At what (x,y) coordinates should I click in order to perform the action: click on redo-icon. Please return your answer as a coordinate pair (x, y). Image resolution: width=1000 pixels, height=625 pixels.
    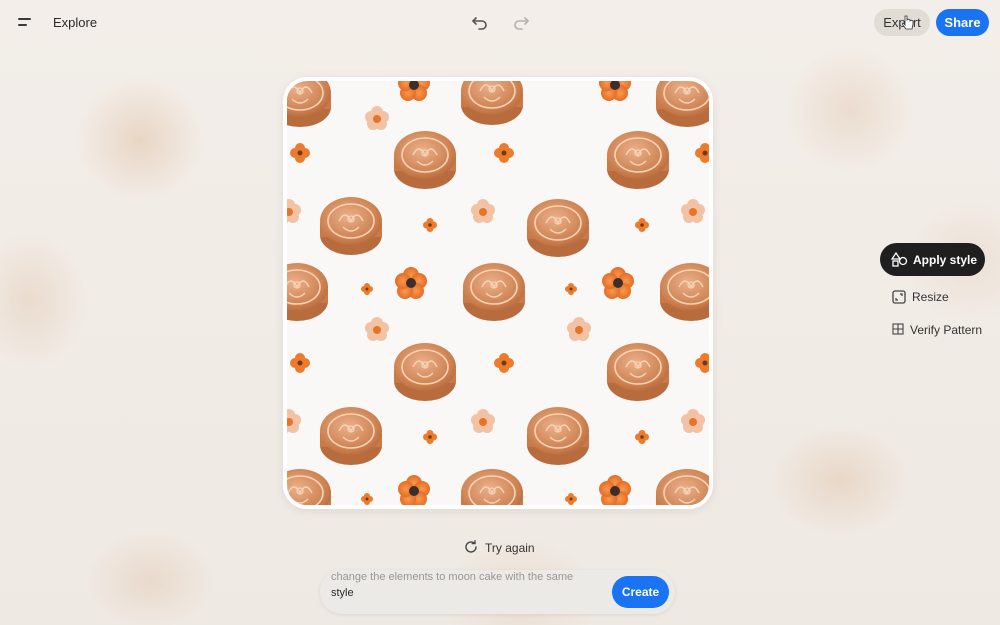
    Looking at the image, I should click on (521, 23).